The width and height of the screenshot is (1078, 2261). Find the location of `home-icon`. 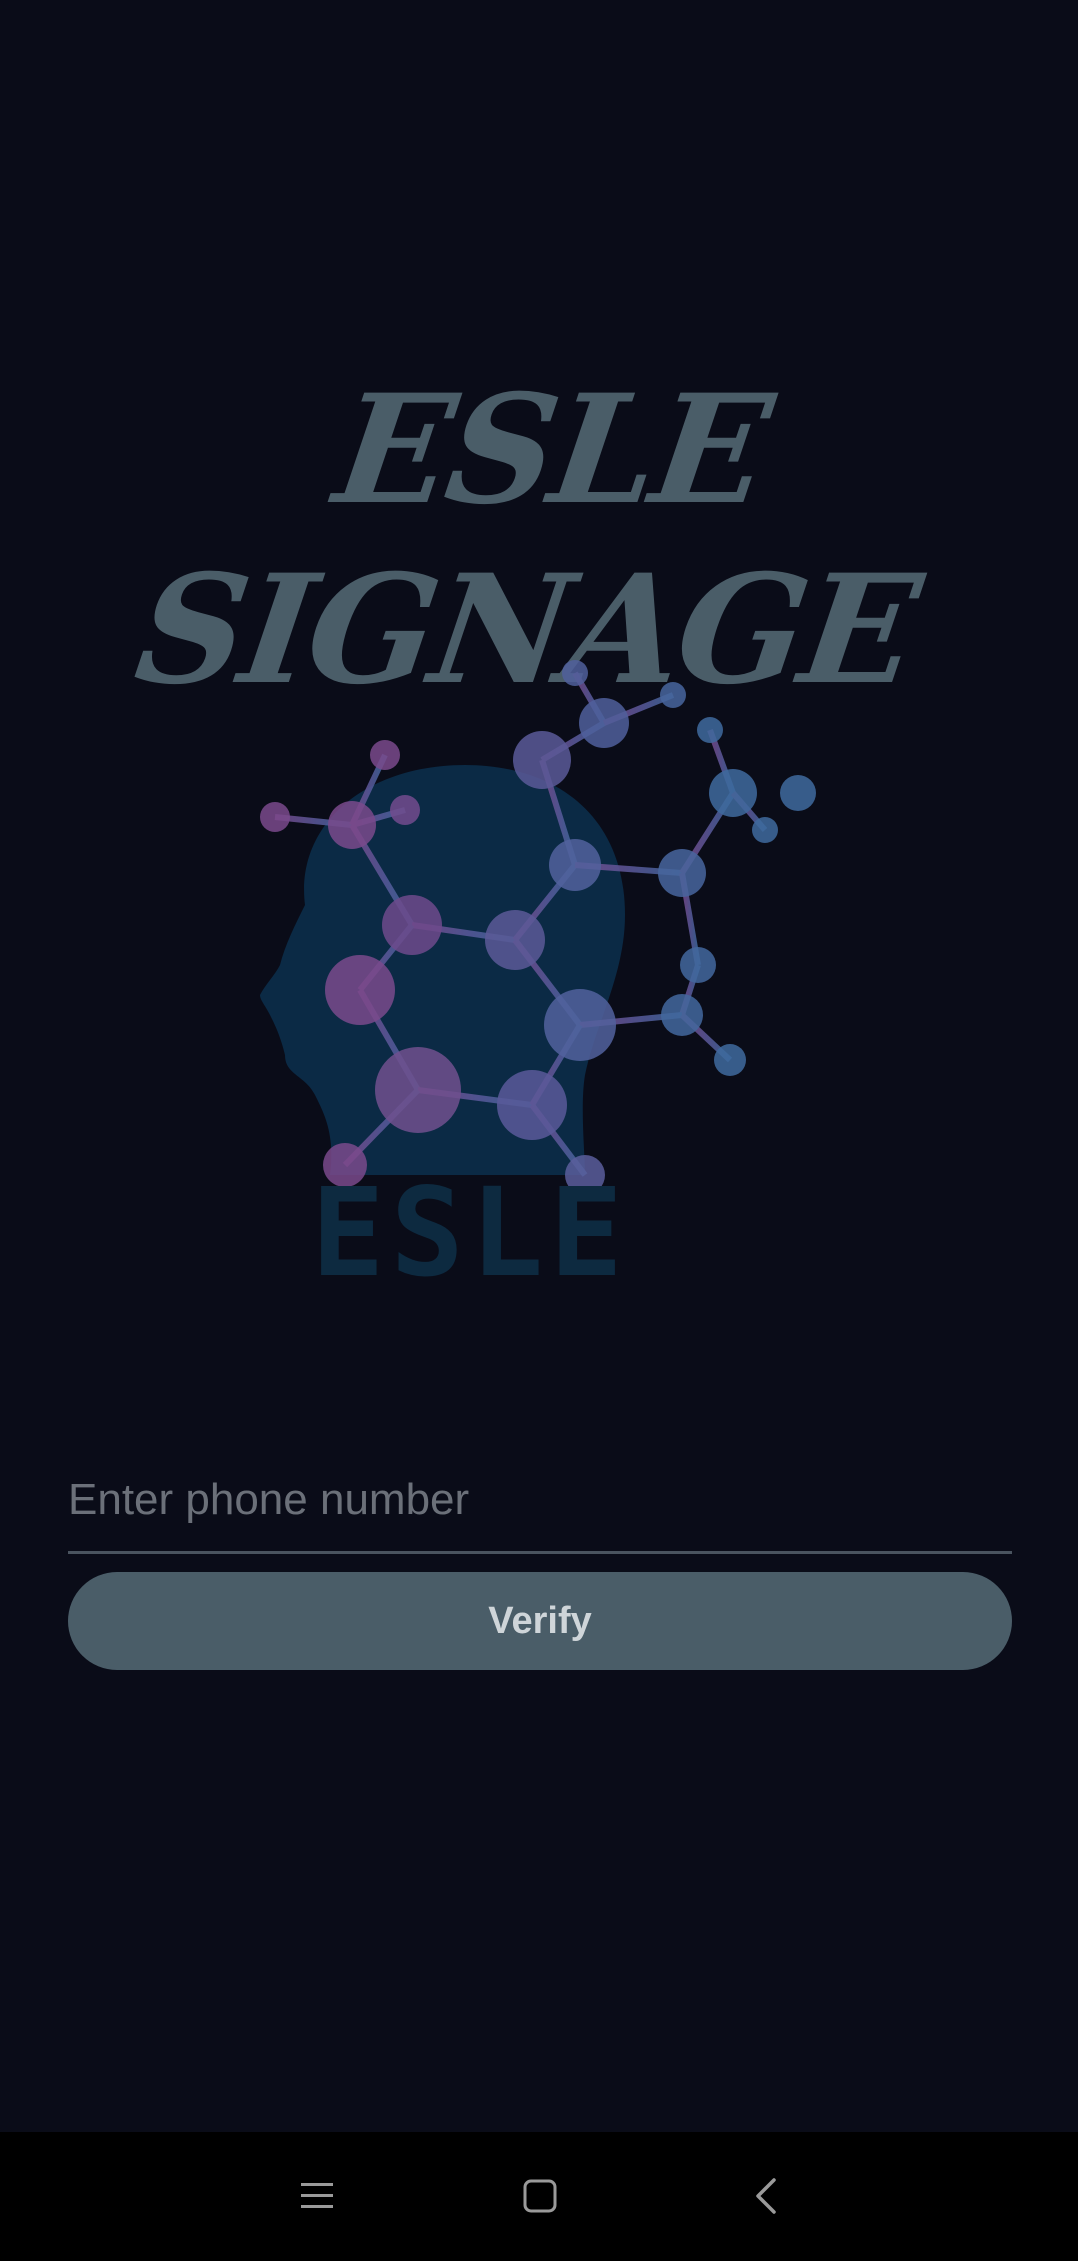

home-icon is located at coordinates (540, 2196).